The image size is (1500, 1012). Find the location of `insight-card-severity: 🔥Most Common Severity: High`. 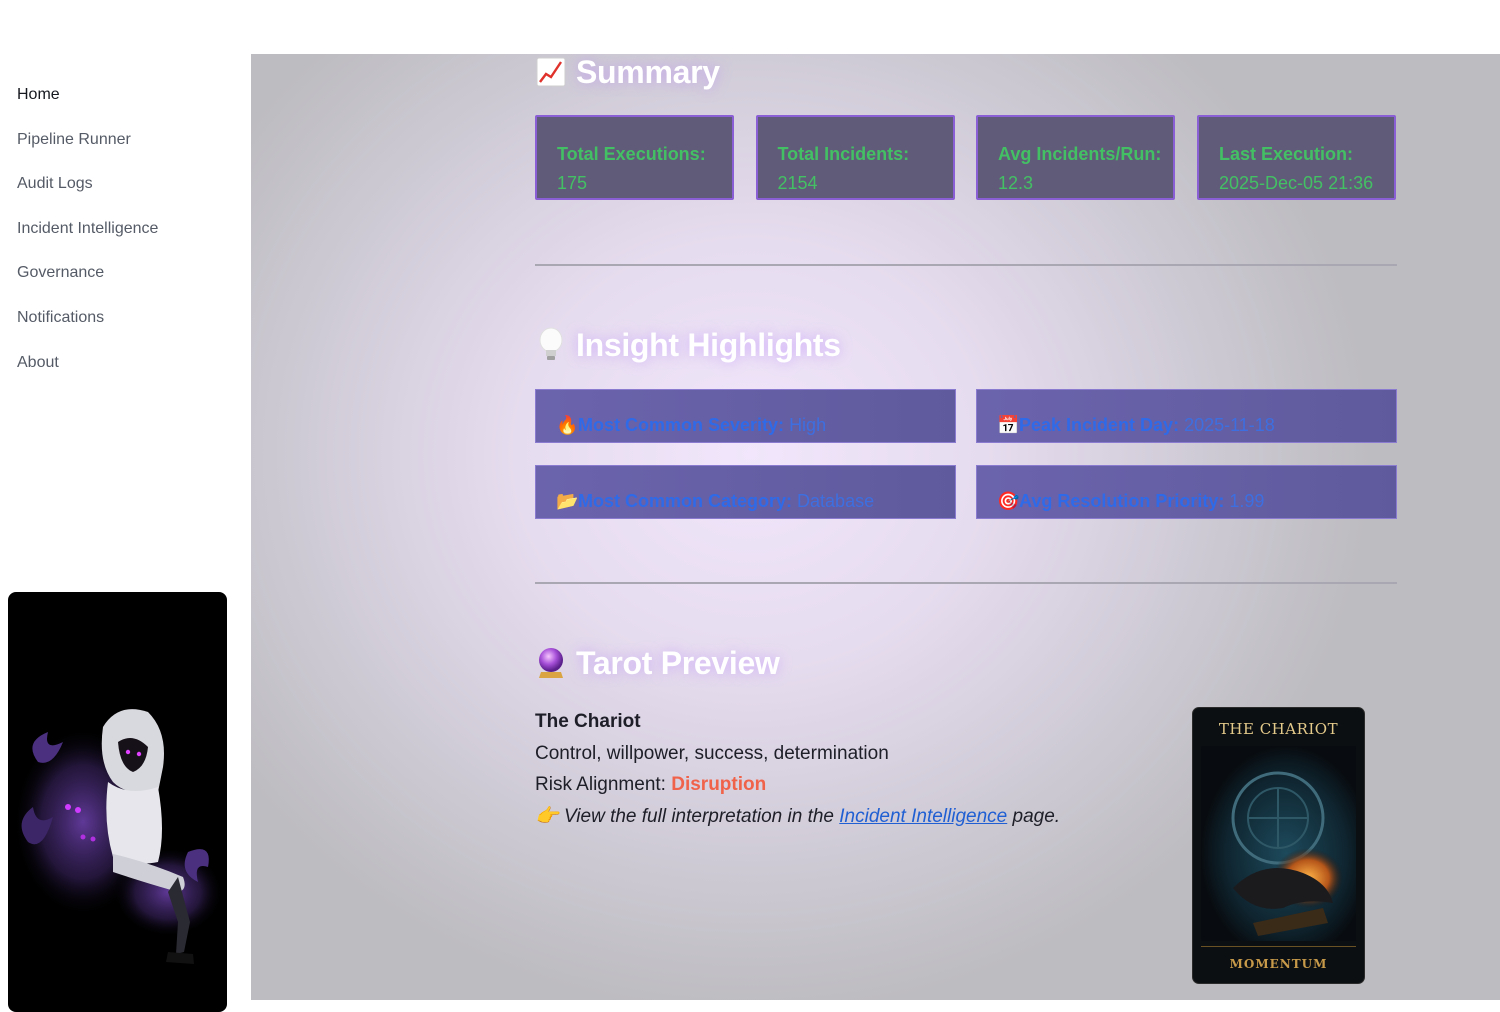

insight-card-severity: 🔥Most Common Severity: High is located at coordinates (745, 416).